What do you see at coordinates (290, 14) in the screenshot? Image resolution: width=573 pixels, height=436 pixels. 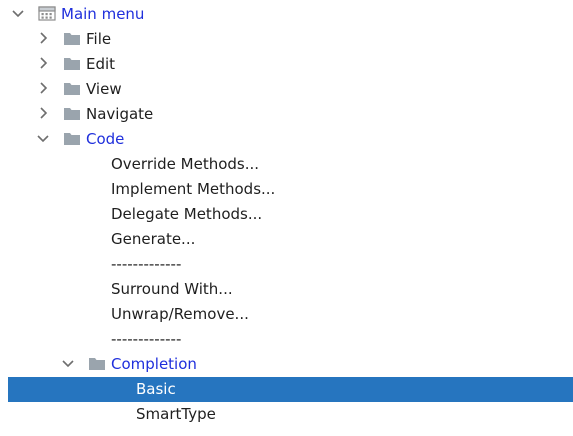 I see `tree-node-main-menu: Main menu` at bounding box center [290, 14].